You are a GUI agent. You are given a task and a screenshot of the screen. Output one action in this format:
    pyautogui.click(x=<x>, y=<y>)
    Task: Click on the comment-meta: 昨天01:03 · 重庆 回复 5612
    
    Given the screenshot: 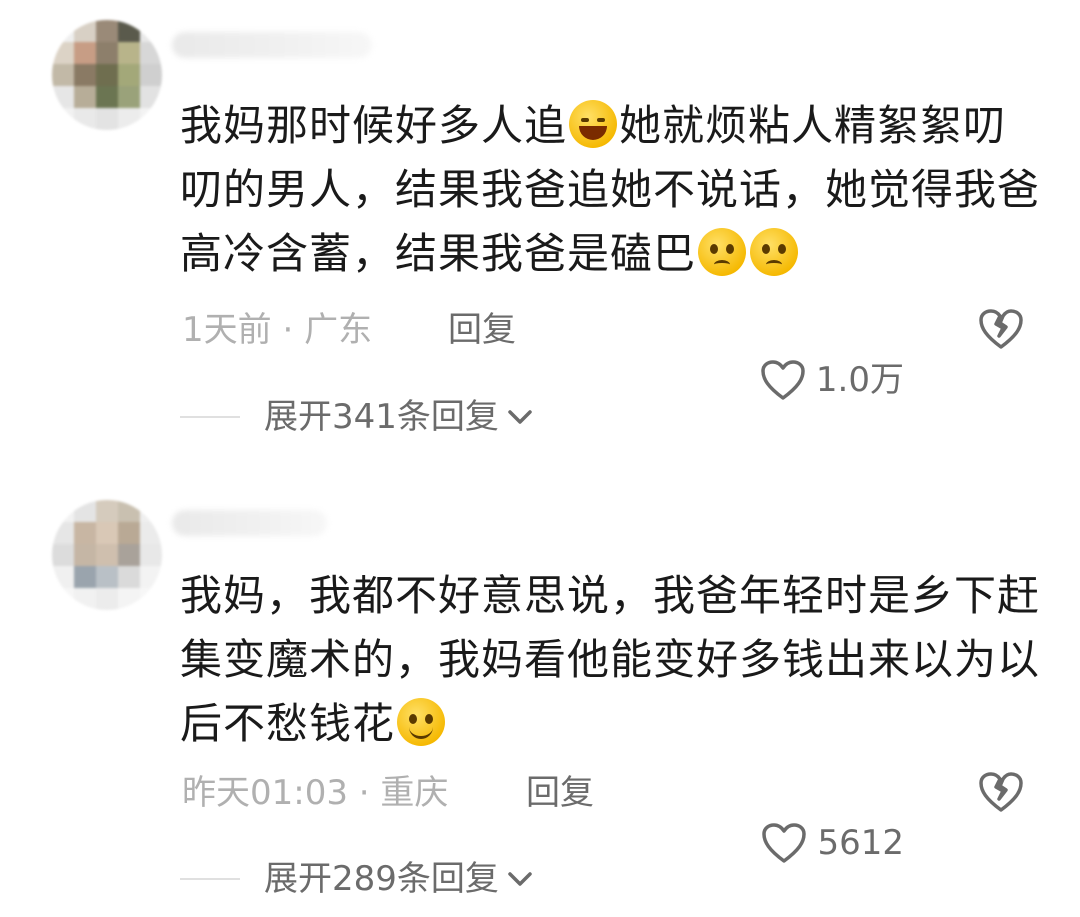 What is the action you would take?
    pyautogui.click(x=603, y=815)
    